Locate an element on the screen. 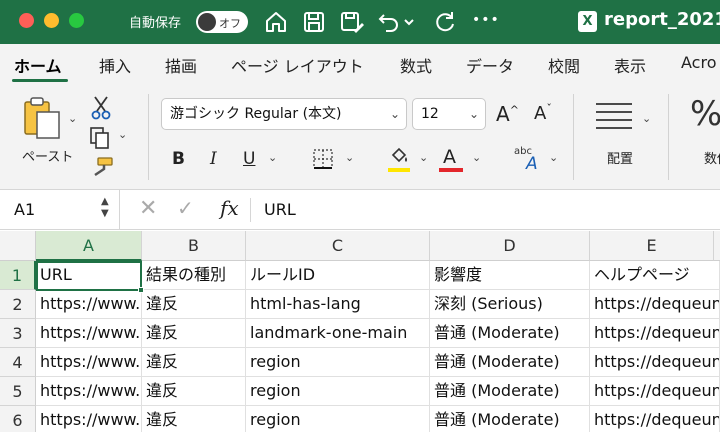 This screenshot has height=432, width=720. phonetic-chevron-down-icon: ⌄ is located at coordinates (553, 157).